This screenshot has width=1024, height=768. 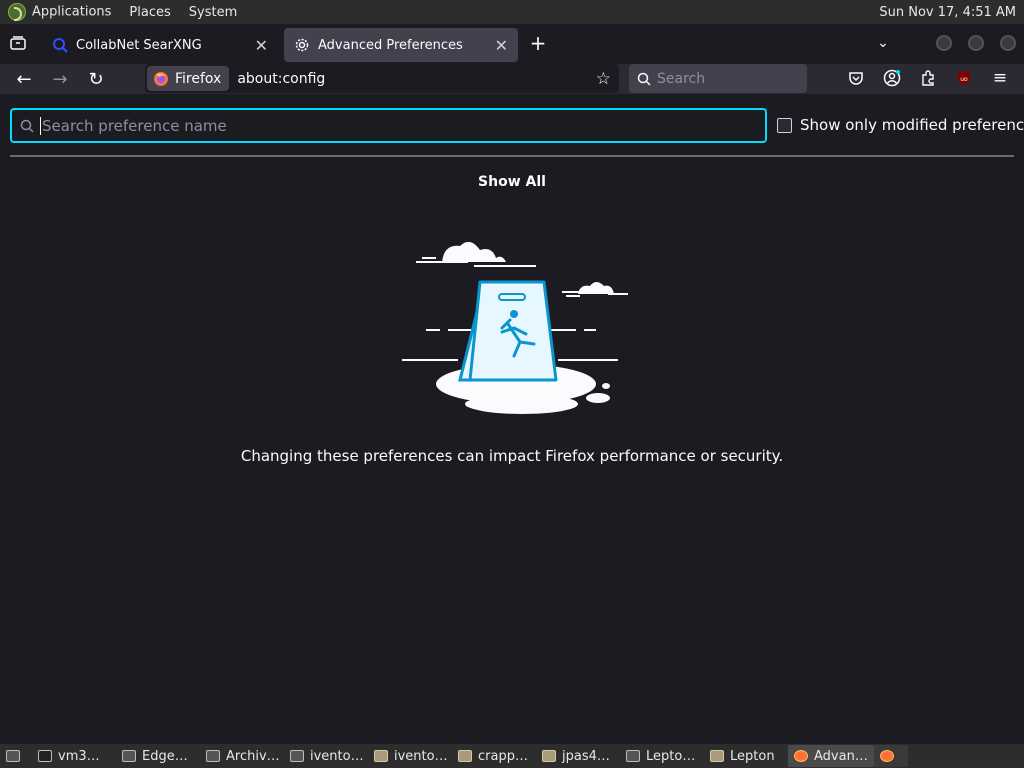 I want to click on search-placeholder: Search preference name, so click(x=134, y=125).